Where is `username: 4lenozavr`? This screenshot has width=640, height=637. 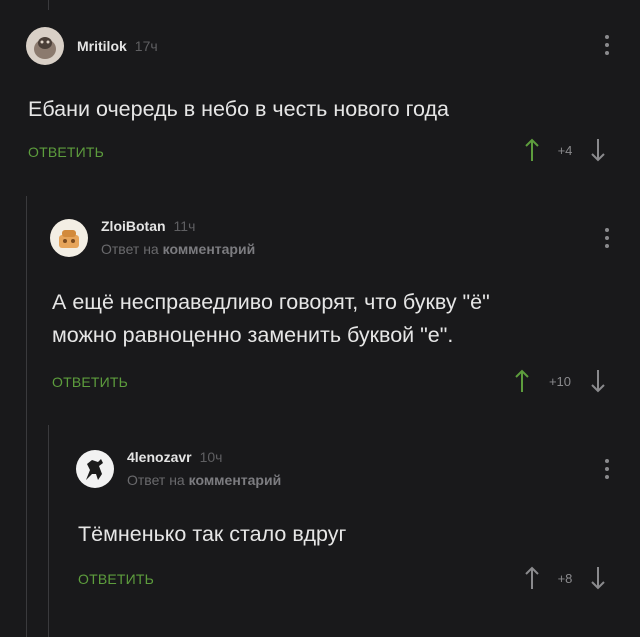 username: 4lenozavr is located at coordinates (159, 457).